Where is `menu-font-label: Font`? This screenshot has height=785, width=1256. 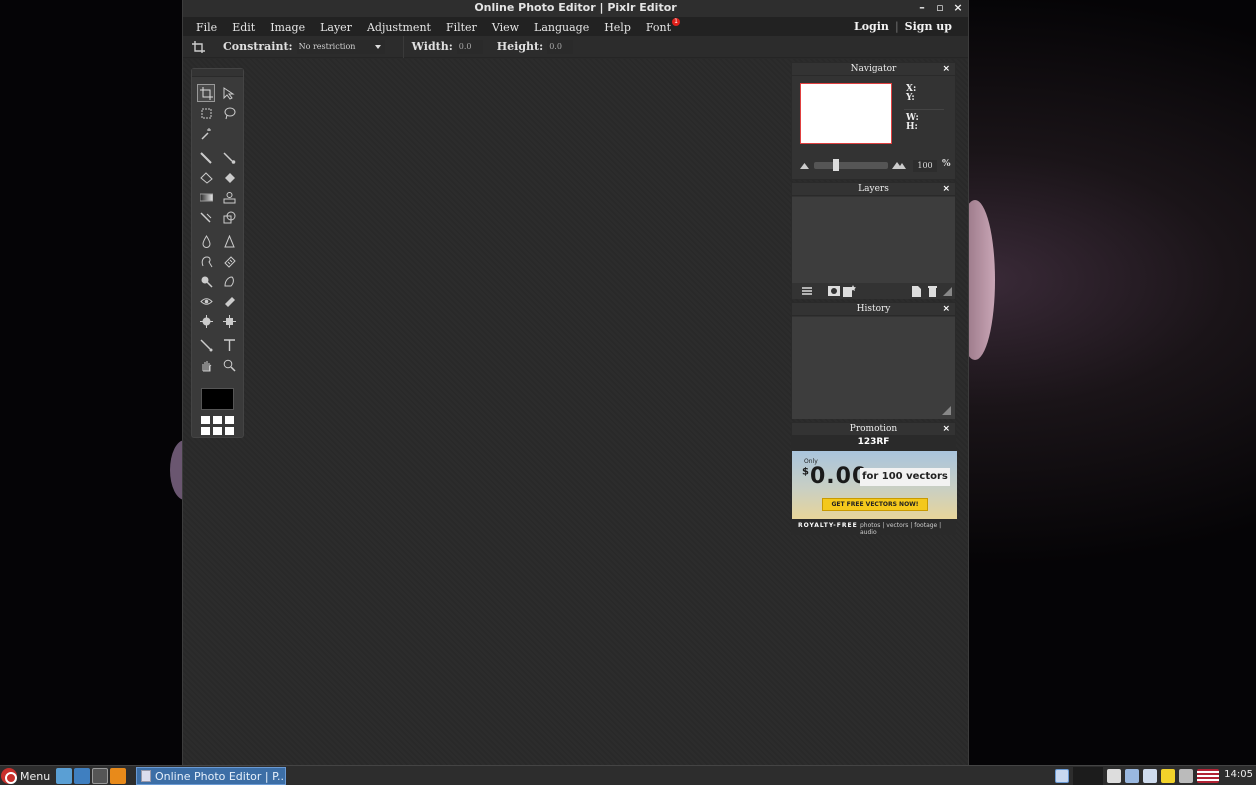
menu-font-label: Font is located at coordinates (658, 27).